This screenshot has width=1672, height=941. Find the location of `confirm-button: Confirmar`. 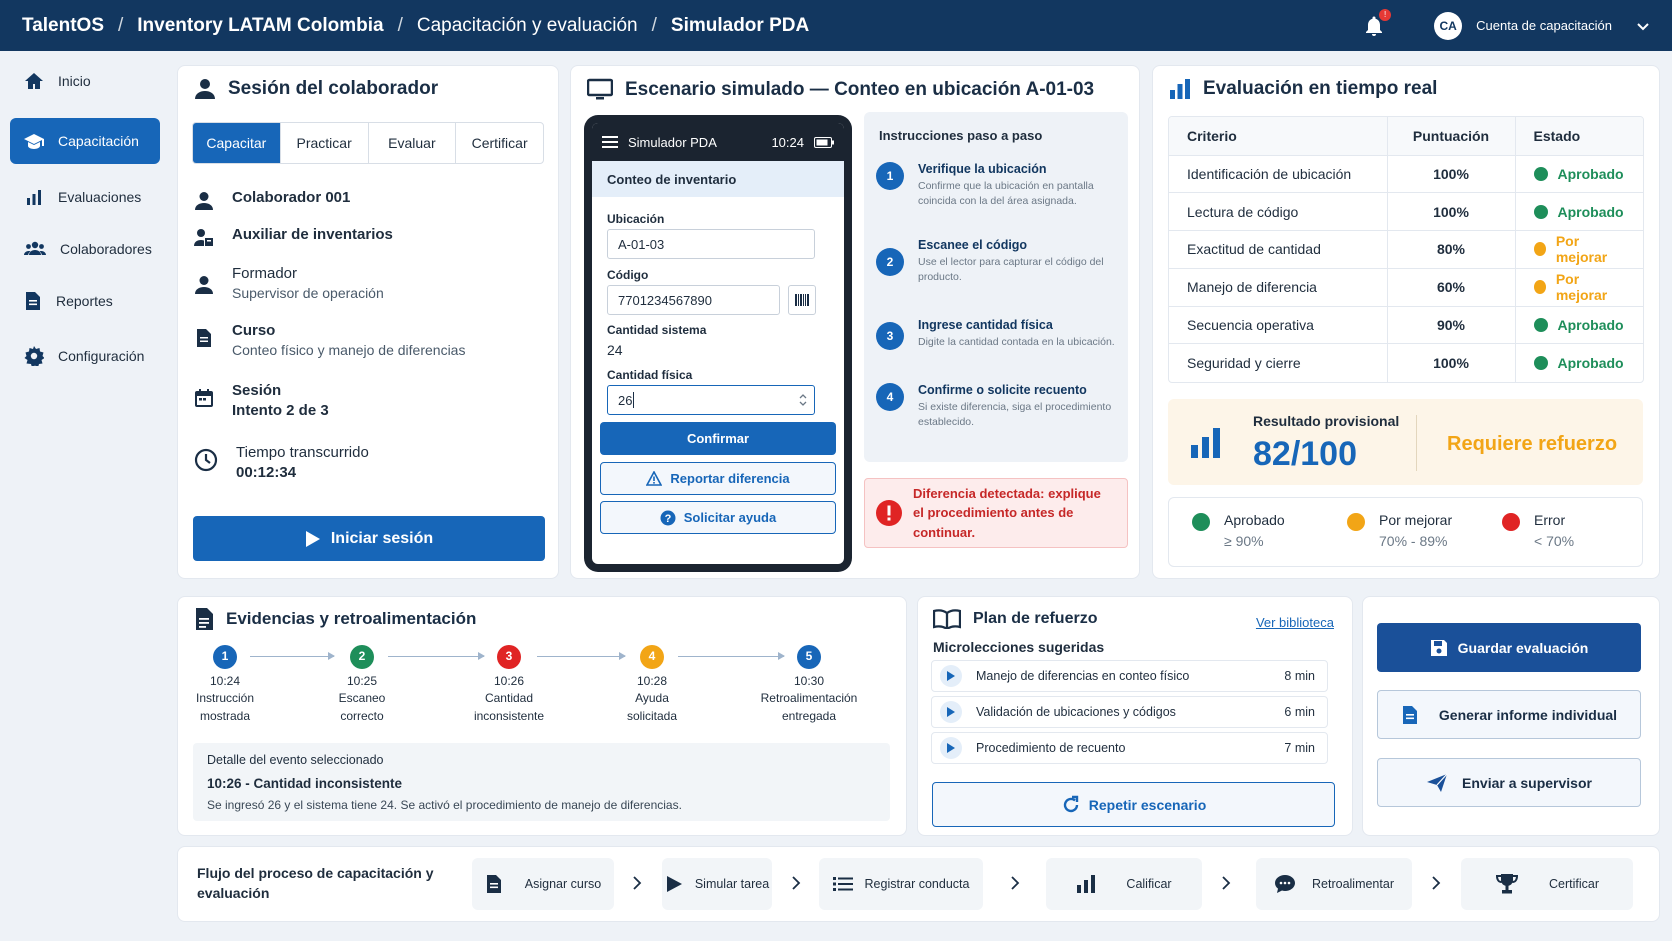

confirm-button: Confirmar is located at coordinates (718, 438).